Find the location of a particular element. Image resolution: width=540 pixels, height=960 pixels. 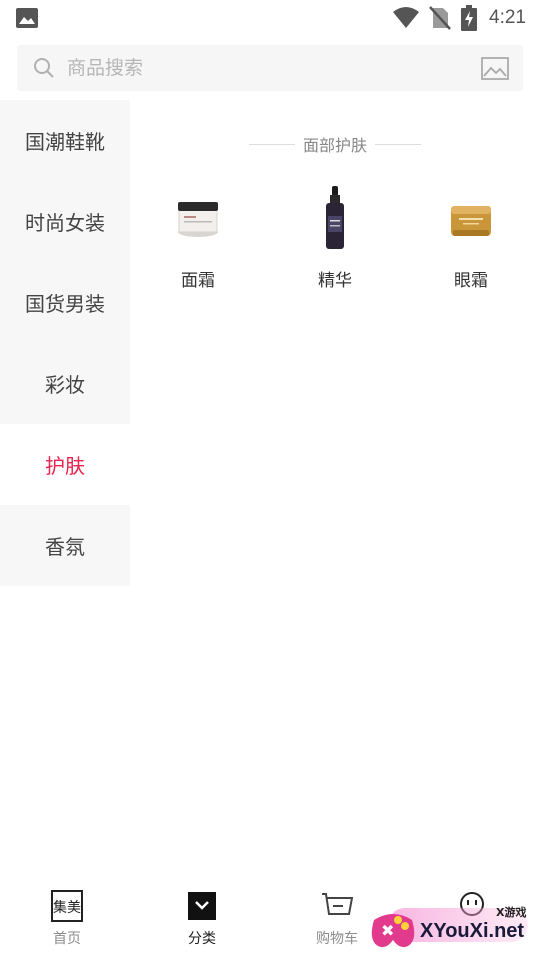

no-sim-icon is located at coordinates (440, 18).